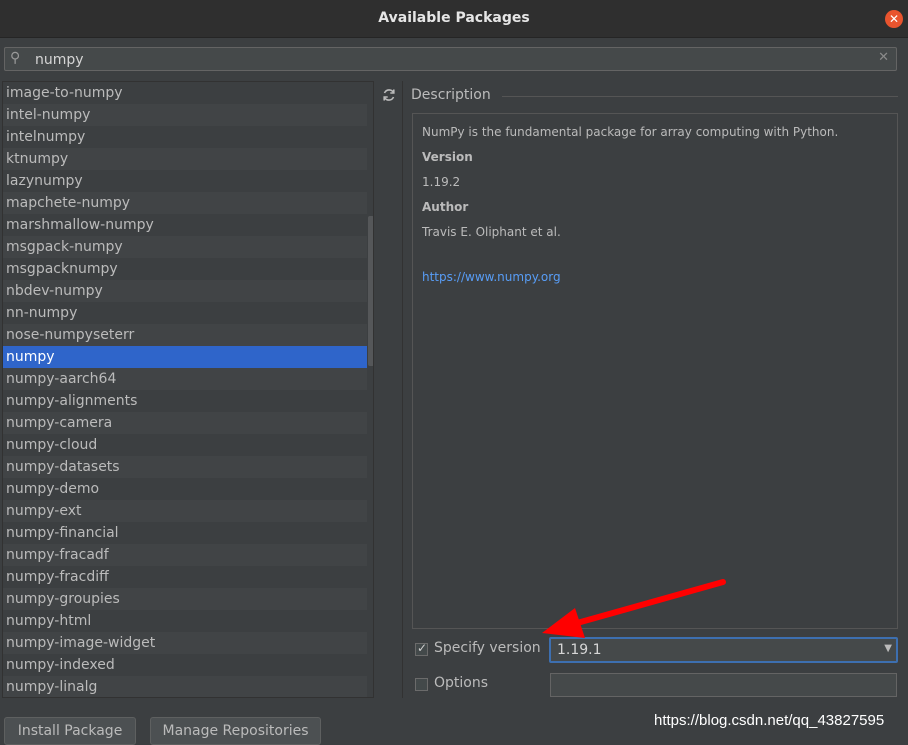 This screenshot has width=908, height=745. I want to click on description-header: Description, so click(451, 95).